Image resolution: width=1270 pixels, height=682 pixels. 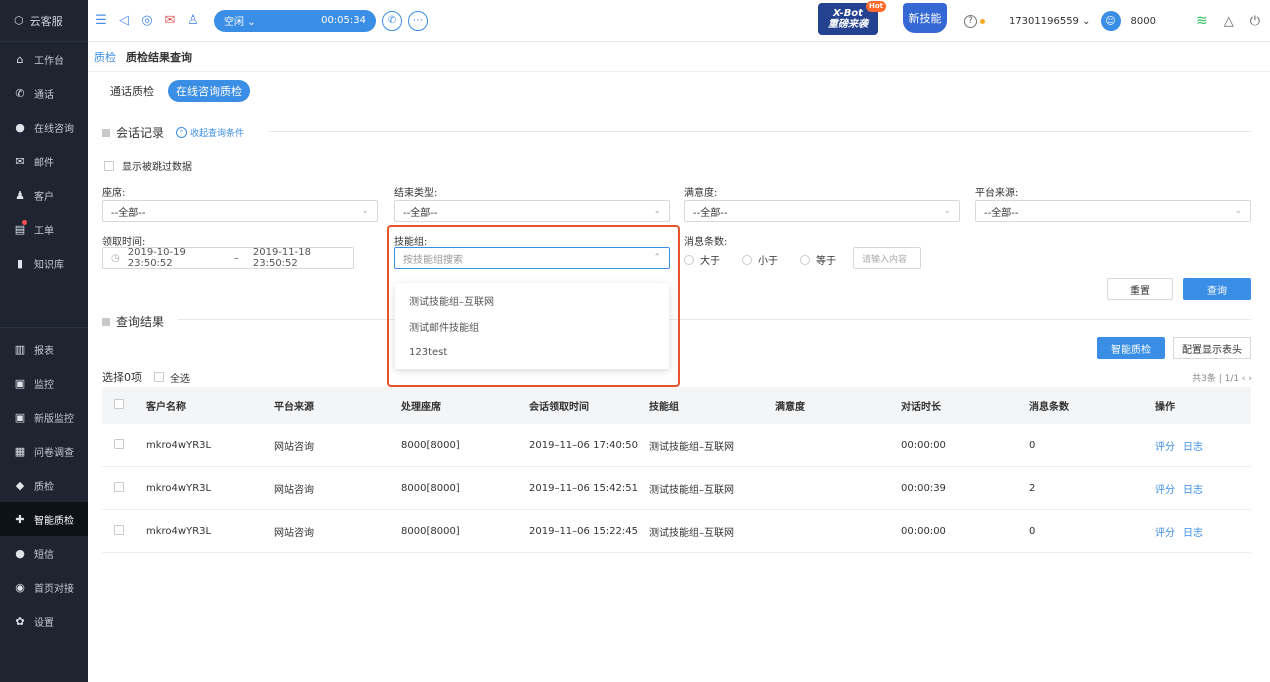 I want to click on sidebar-item-gear: ✿ 设置, so click(x=44, y=621).